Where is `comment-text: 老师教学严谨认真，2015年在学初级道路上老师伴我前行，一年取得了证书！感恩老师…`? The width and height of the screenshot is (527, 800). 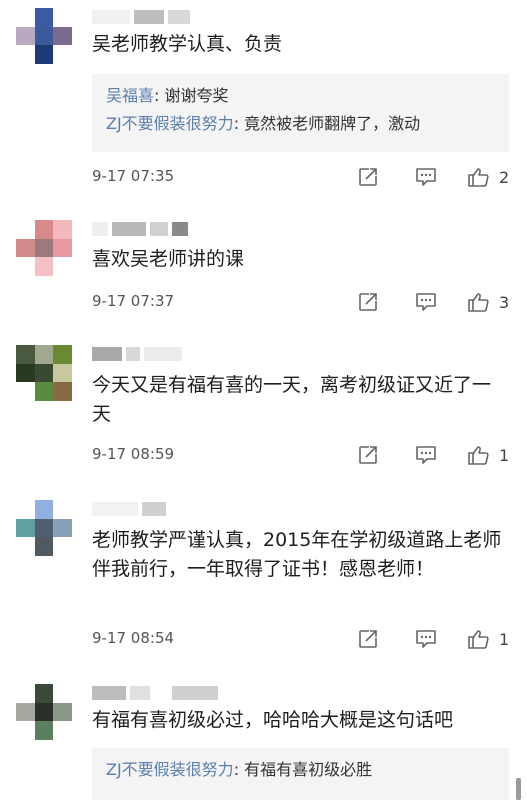 comment-text: 老师教学严谨认真，2015年在学初级道路上老师伴我前行，一年取得了证书！感恩老师… is located at coordinates (297, 554).